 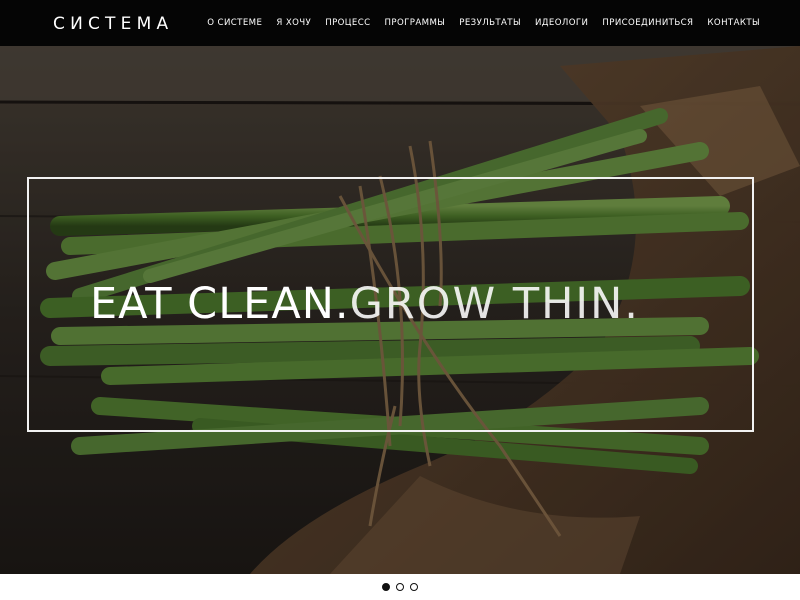 What do you see at coordinates (234, 23) in the screenshot?
I see `nav-item-about: О СИСТЕМЕ` at bounding box center [234, 23].